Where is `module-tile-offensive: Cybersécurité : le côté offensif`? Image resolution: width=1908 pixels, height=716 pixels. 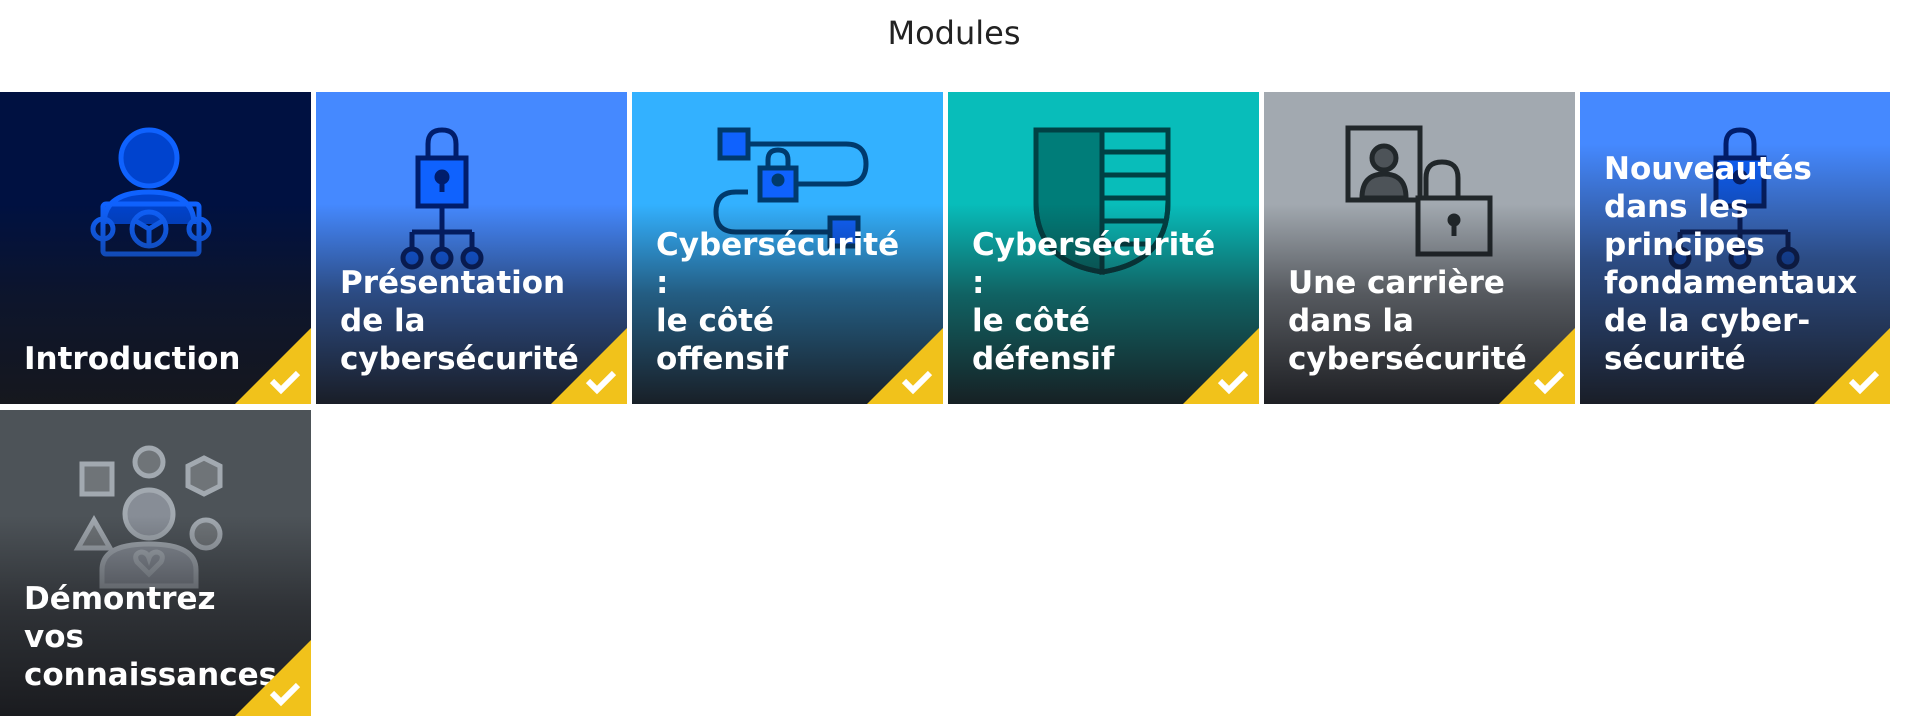
module-tile-offensive: Cybersécurité : le côté offensif is located at coordinates (787, 248).